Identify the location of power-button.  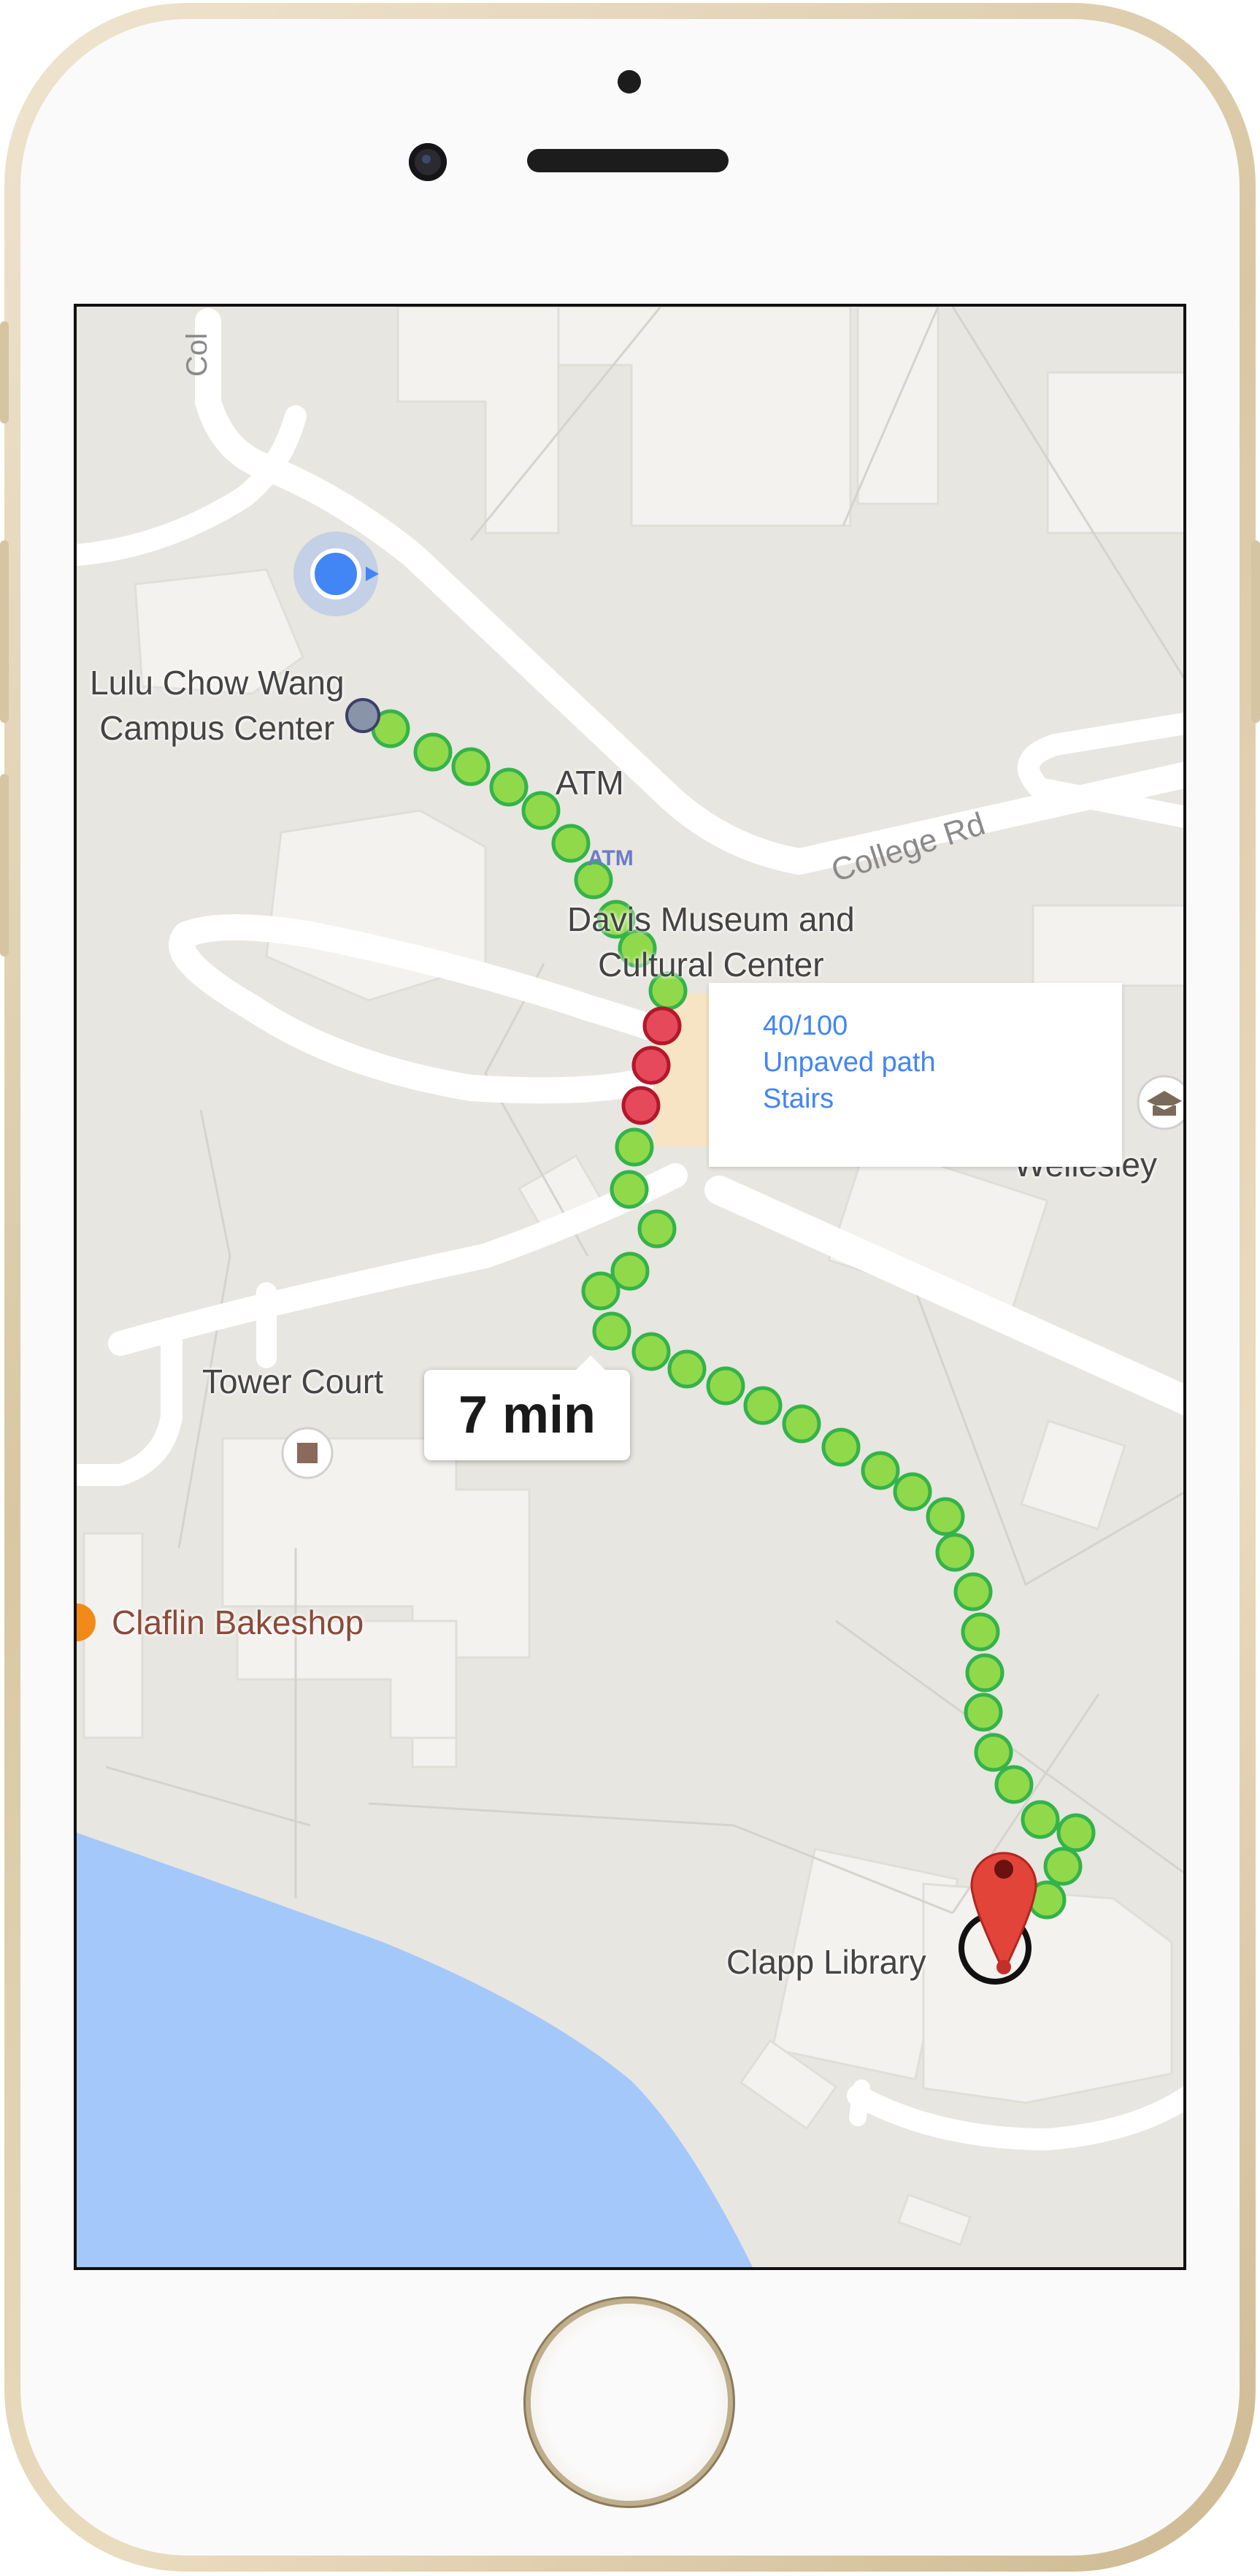
(1255, 631).